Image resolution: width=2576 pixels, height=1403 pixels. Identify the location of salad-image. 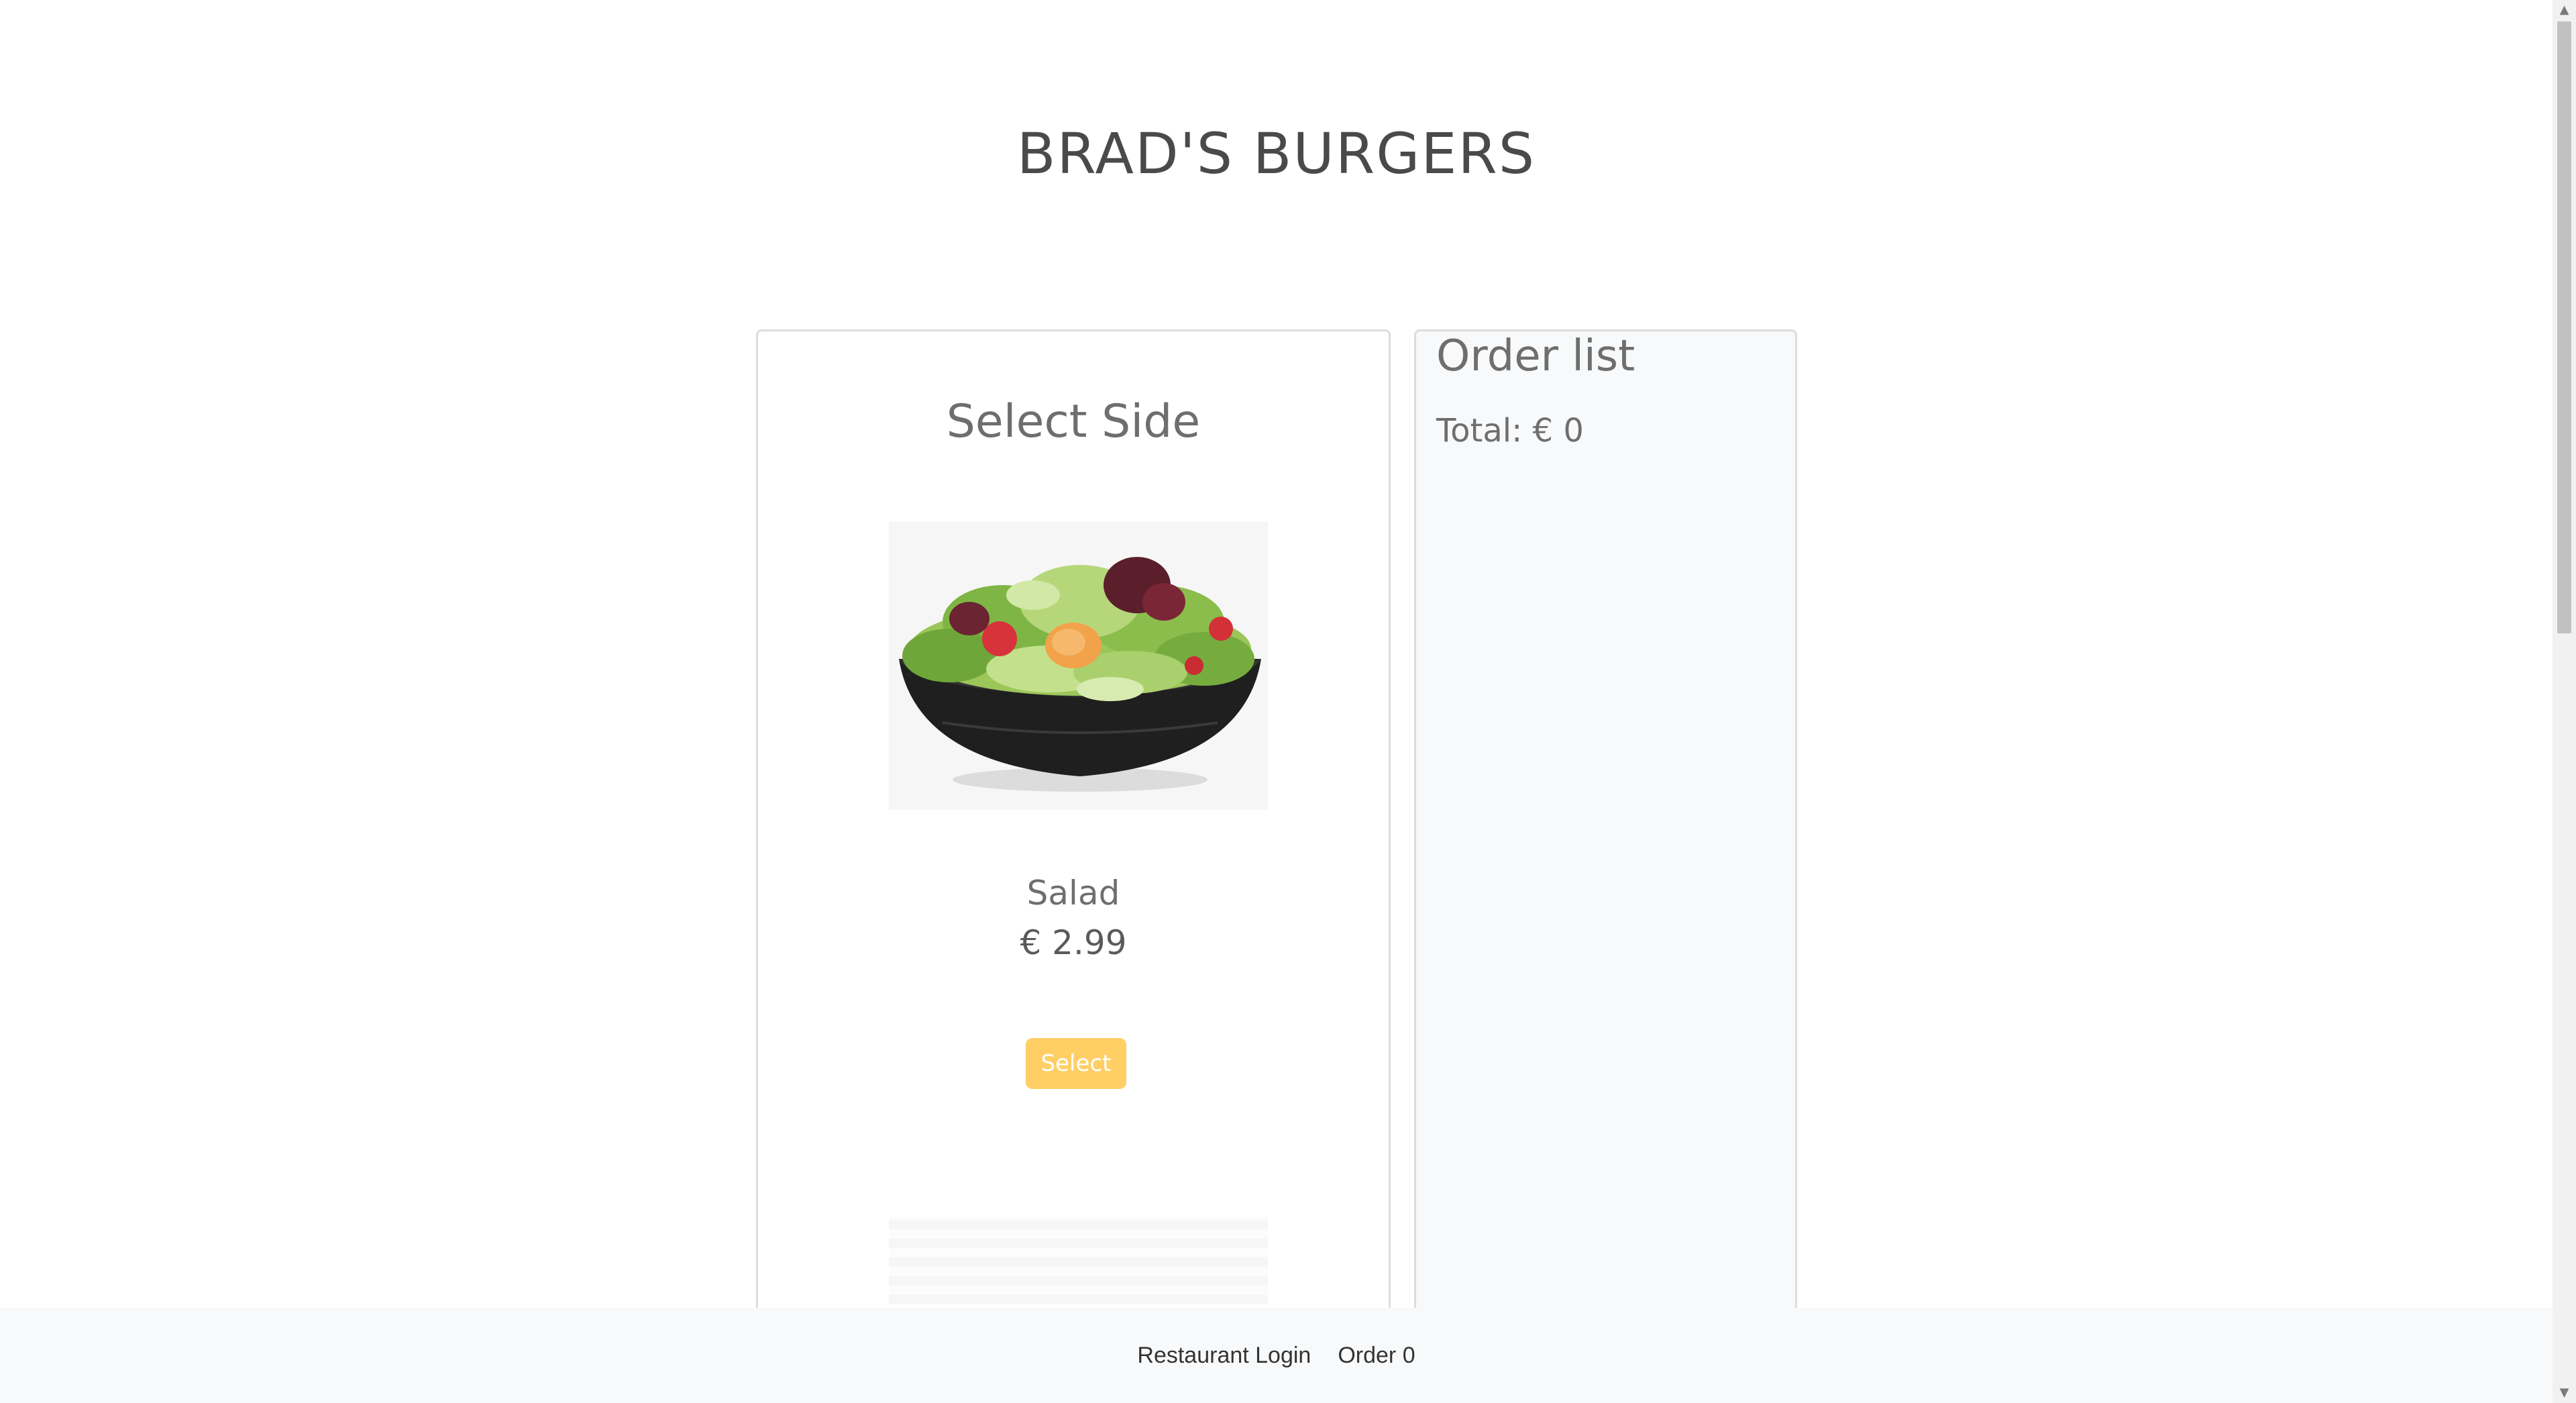
(1078, 665).